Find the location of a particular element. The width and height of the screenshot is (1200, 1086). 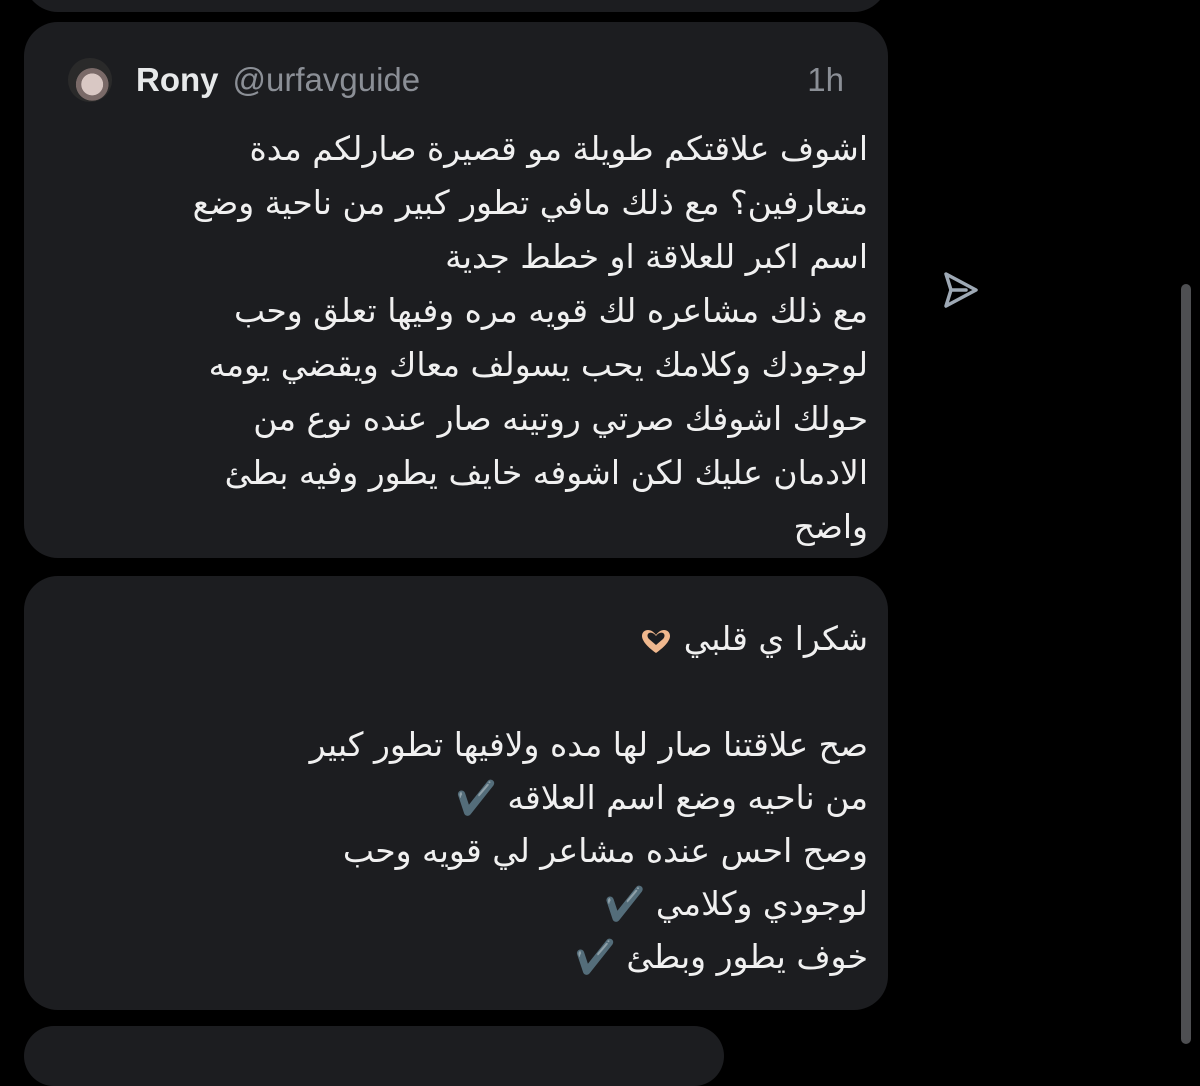

quoted-text-line: اسم اكبر للعلاقة او خطط جدية is located at coordinates (656, 256).